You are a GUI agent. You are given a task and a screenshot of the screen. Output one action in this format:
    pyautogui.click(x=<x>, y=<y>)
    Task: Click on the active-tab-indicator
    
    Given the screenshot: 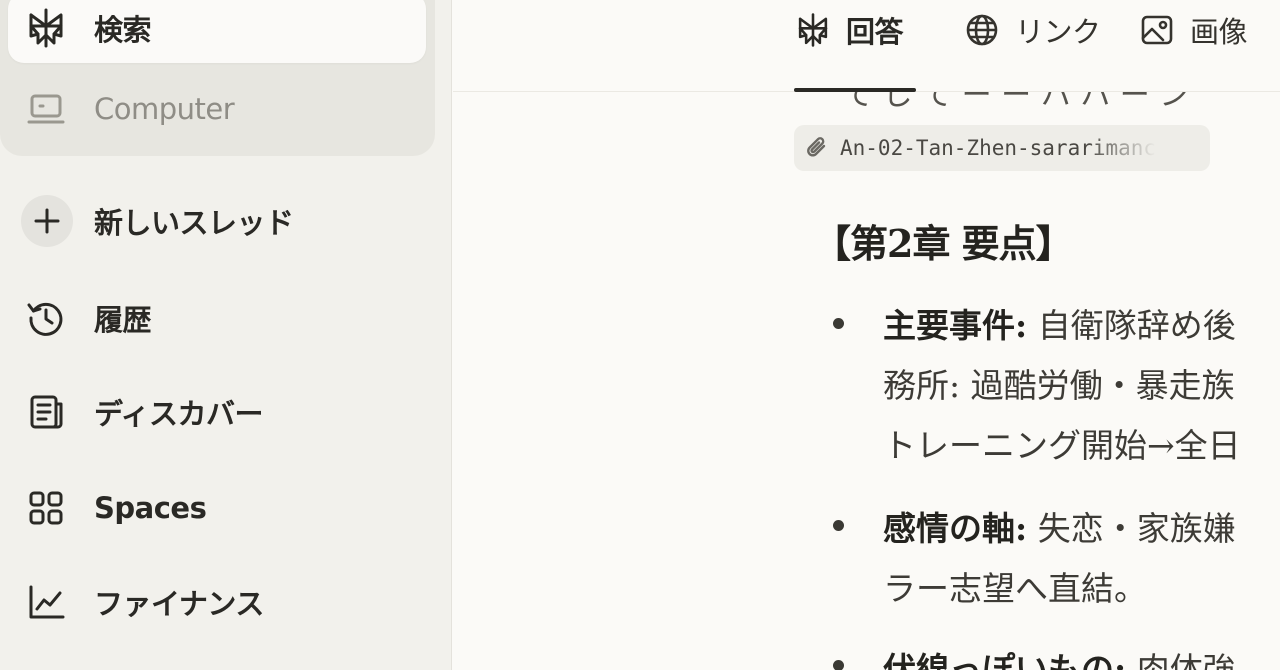 What is the action you would take?
    pyautogui.click(x=855, y=90)
    